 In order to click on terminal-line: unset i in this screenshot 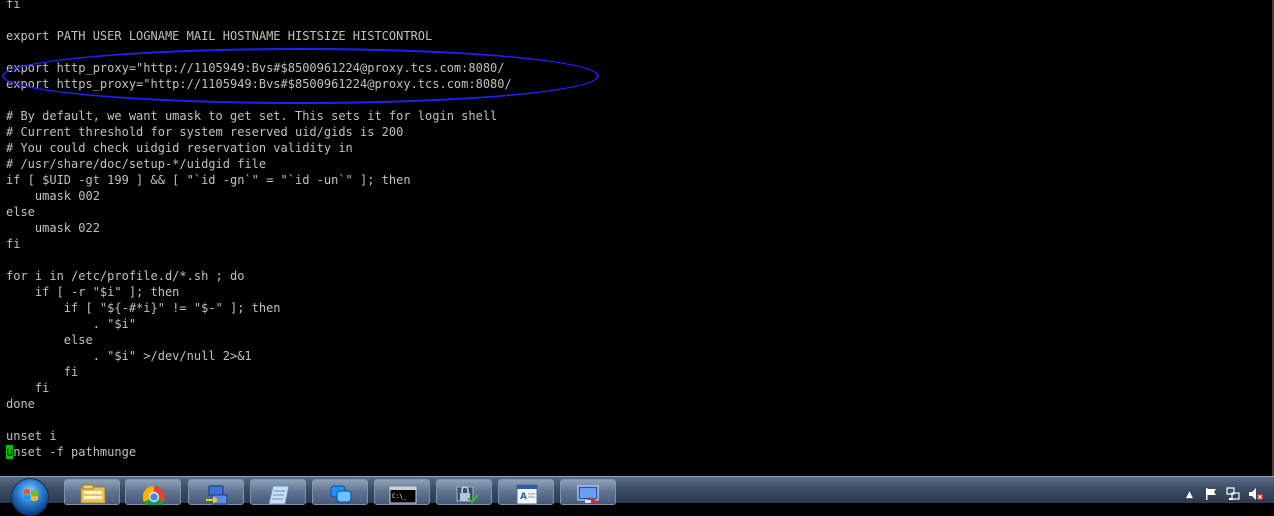, I will do `click(31, 436)`.